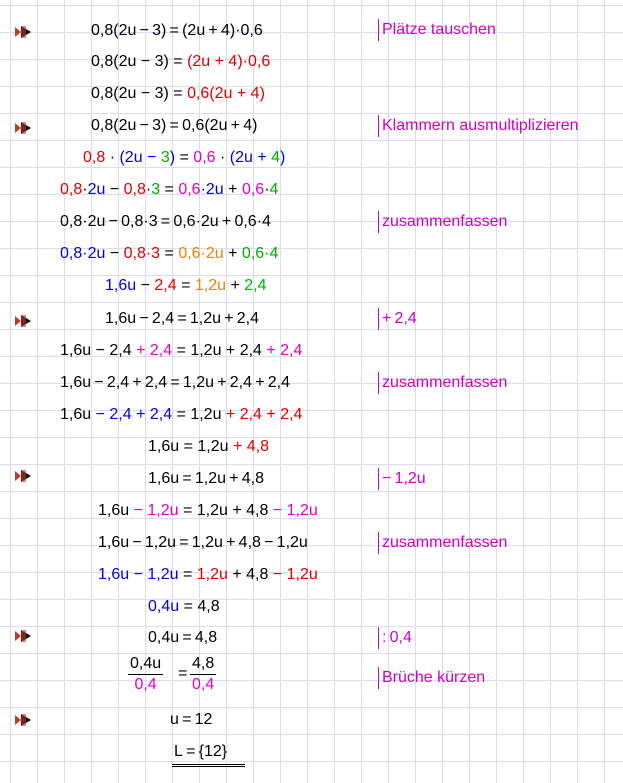 Image resolution: width=623 pixels, height=783 pixels. I want to click on solution-set: L = {12}, so click(201, 751).